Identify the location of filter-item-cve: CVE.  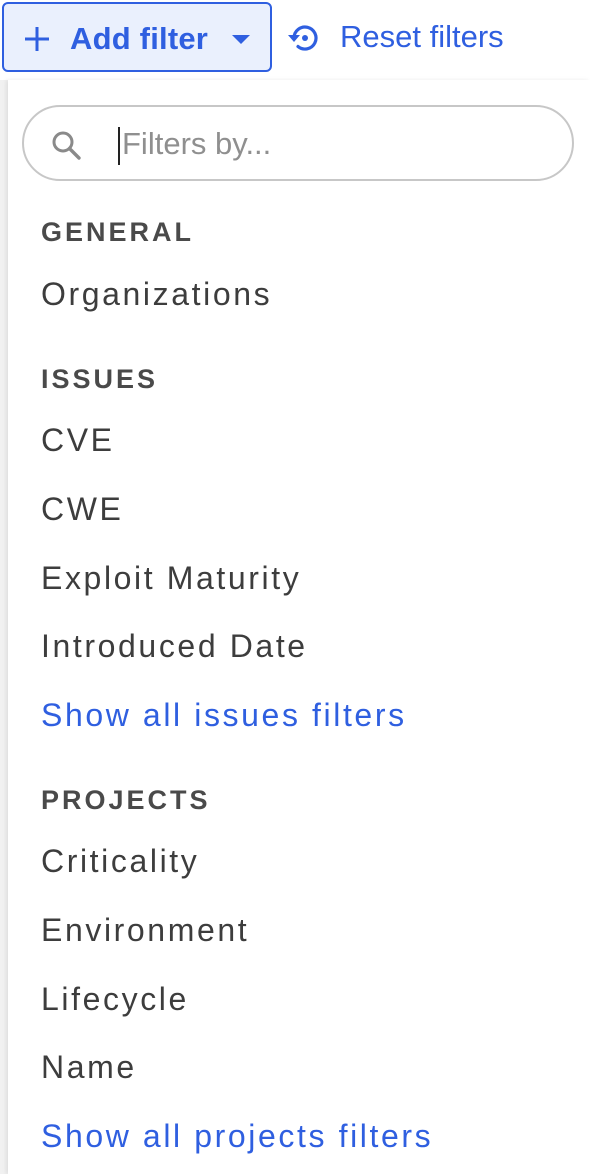
(78, 440).